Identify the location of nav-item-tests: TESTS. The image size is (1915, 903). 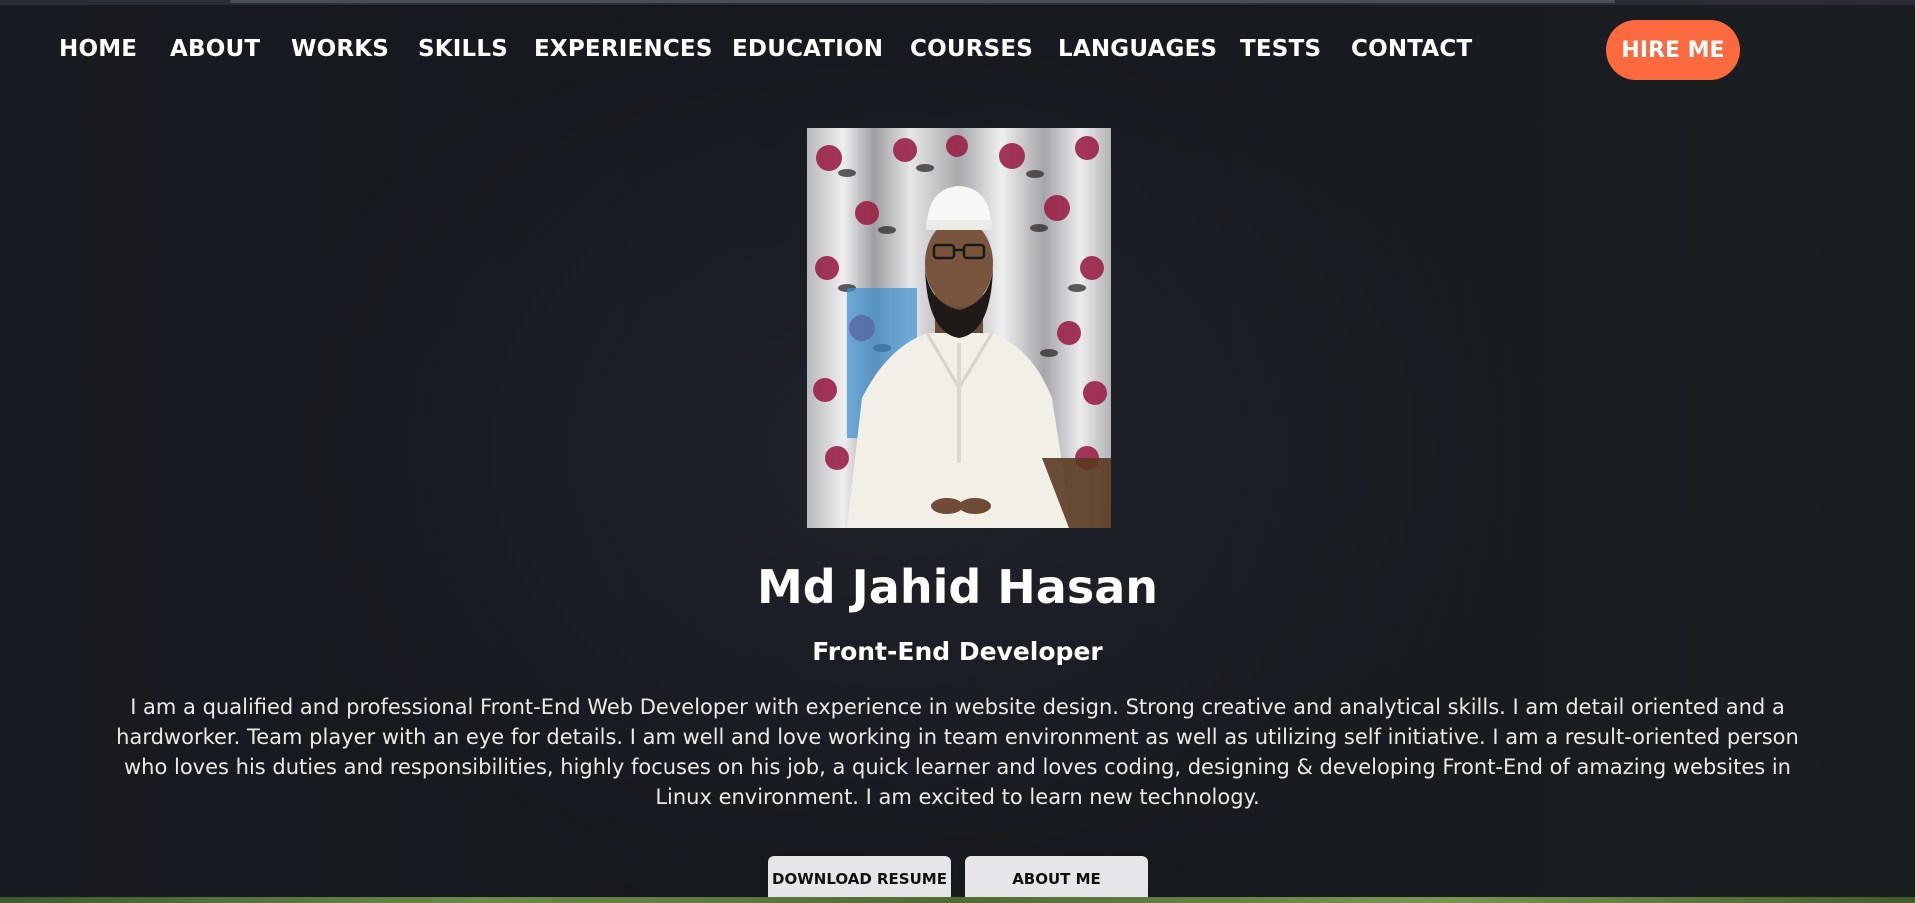
(1280, 49).